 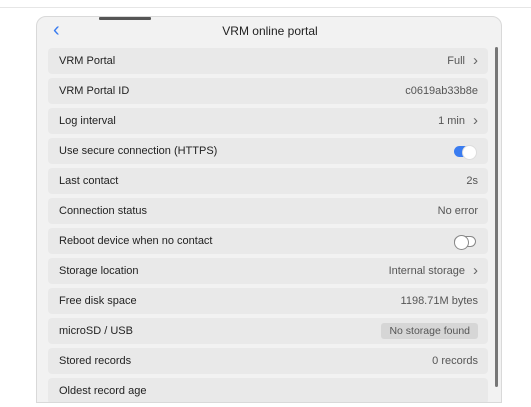 I want to click on row-label: Free disk space, so click(x=98, y=301).